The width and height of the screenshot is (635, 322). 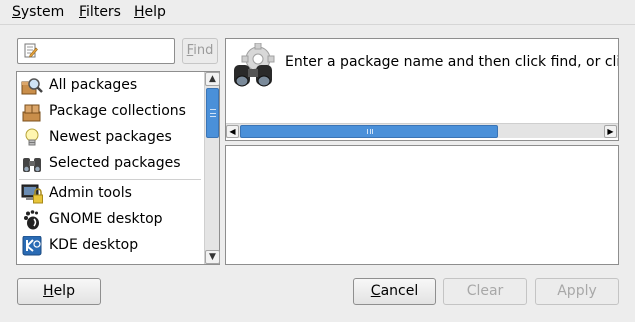 What do you see at coordinates (139, 12) in the screenshot?
I see `menu-help-mnemonic: H` at bounding box center [139, 12].